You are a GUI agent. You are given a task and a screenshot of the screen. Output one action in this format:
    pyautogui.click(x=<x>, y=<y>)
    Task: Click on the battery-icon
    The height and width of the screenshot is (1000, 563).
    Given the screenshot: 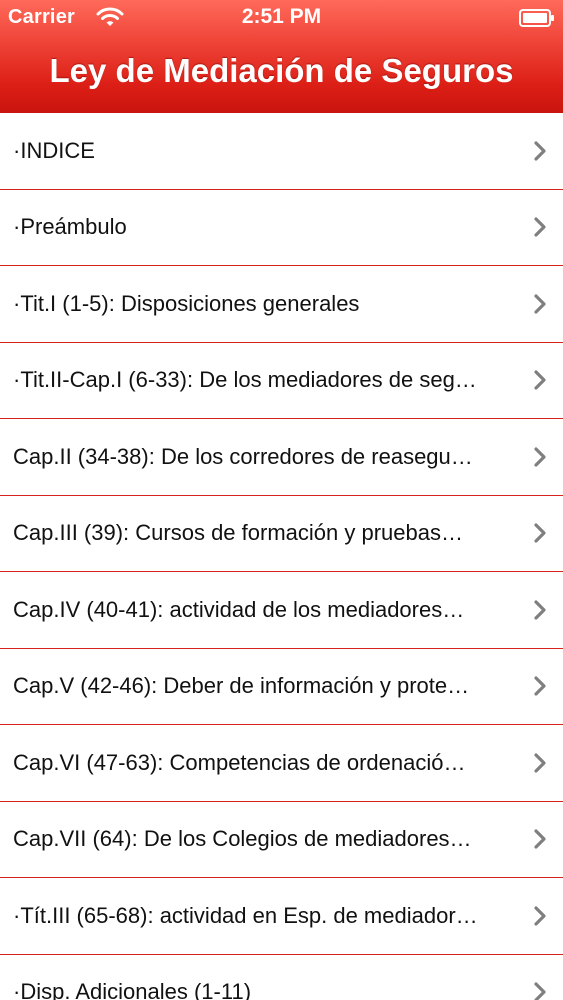 What is the action you would take?
    pyautogui.click(x=536, y=18)
    